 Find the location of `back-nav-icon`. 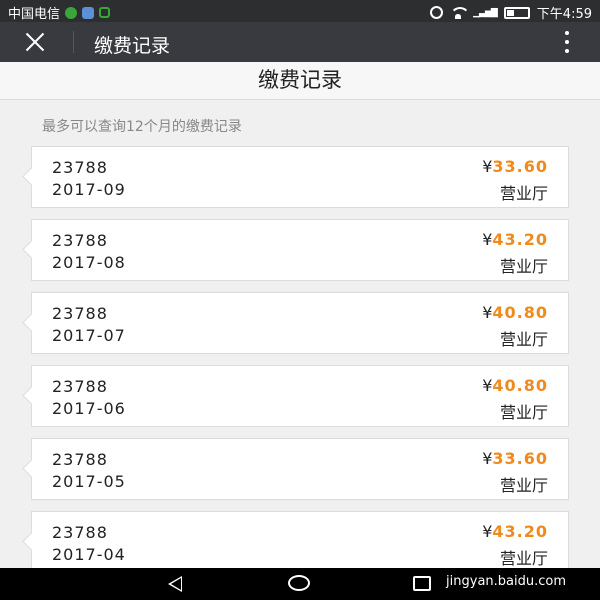

back-nav-icon is located at coordinates (175, 584).